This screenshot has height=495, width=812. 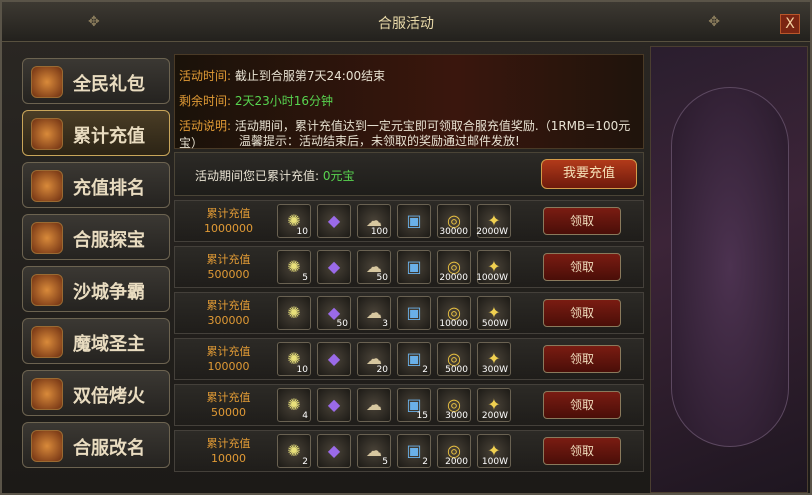 What do you see at coordinates (257, 176) in the screenshot?
I see `summary-label: 活动期间您已累计充值:` at bounding box center [257, 176].